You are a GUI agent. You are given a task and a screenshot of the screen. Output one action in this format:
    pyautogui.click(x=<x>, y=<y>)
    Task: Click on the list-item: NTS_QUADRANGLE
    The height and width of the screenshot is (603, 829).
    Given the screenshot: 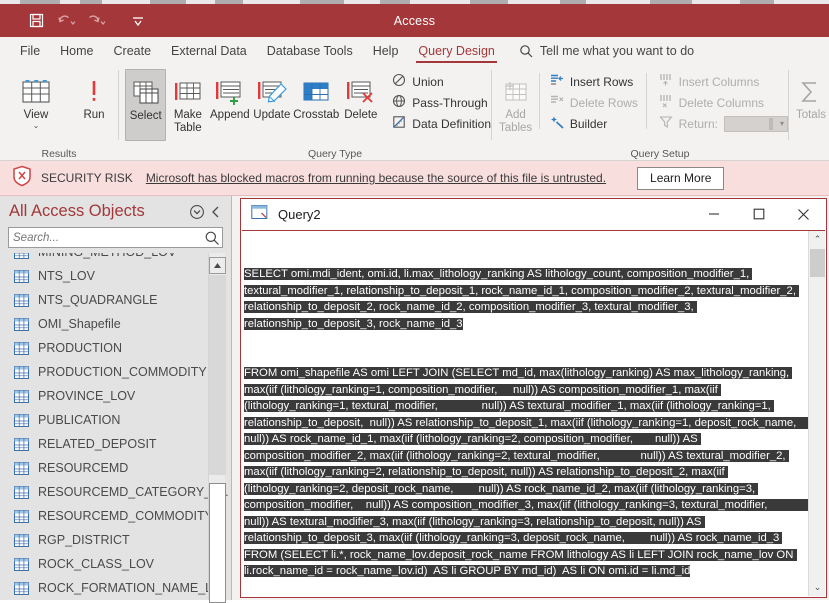 What is the action you would take?
    pyautogui.click(x=115, y=300)
    